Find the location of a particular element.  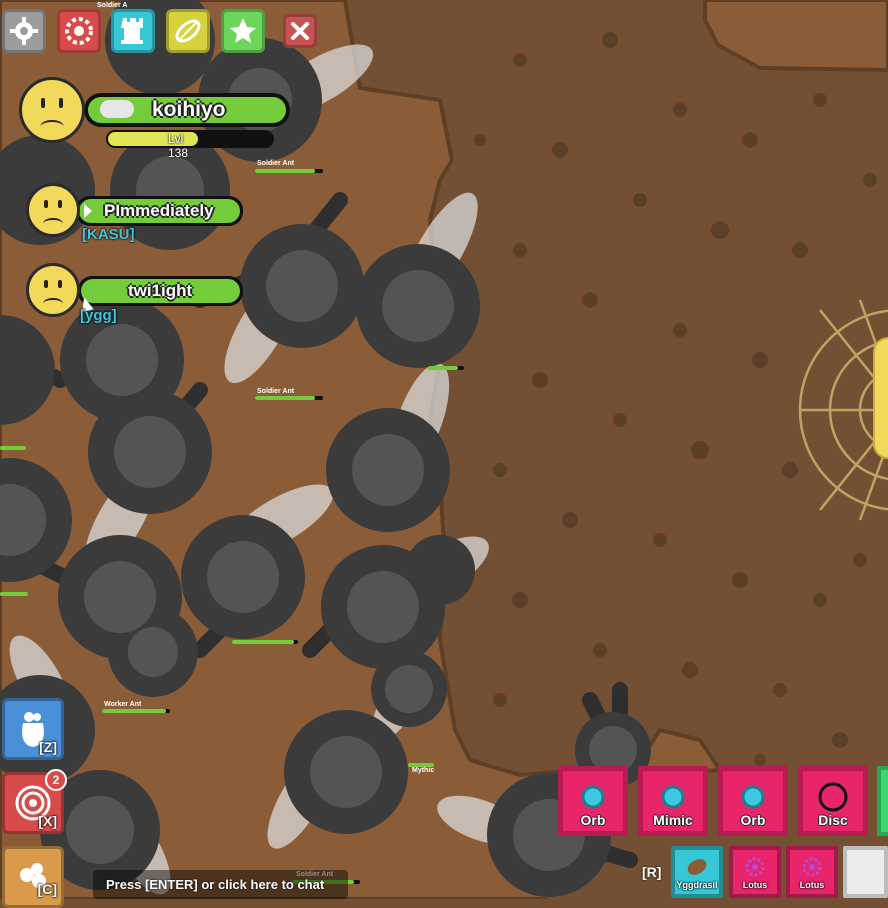

pointer-icon is located at coordinates (88, 211).